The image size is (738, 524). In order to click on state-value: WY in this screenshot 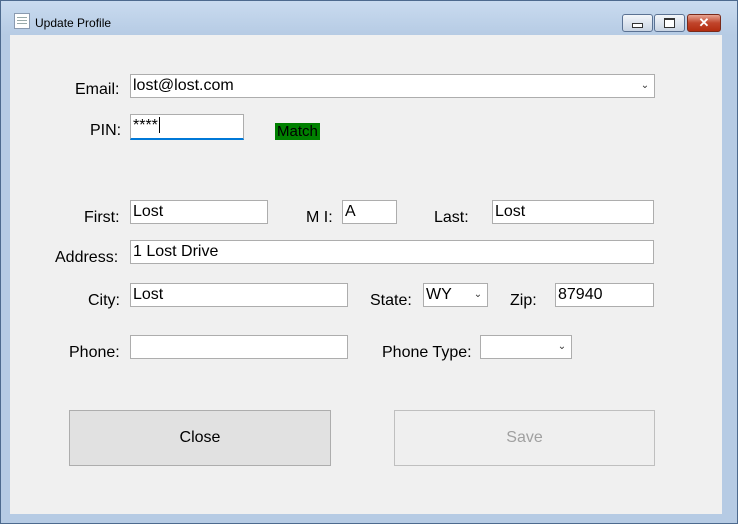, I will do `click(439, 294)`.